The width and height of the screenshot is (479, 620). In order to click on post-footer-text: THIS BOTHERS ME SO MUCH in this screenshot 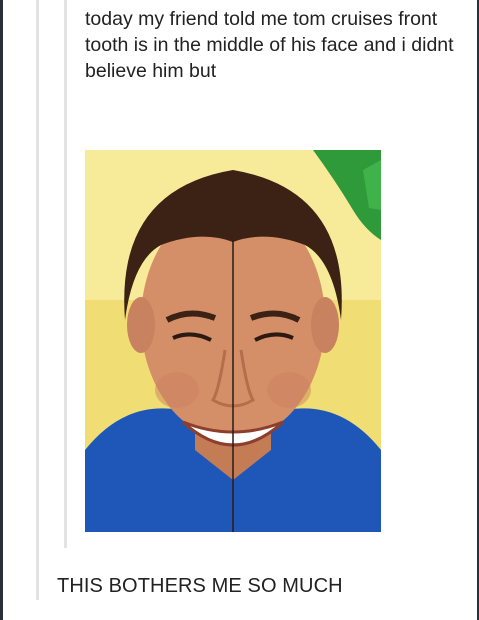, I will do `click(200, 586)`.